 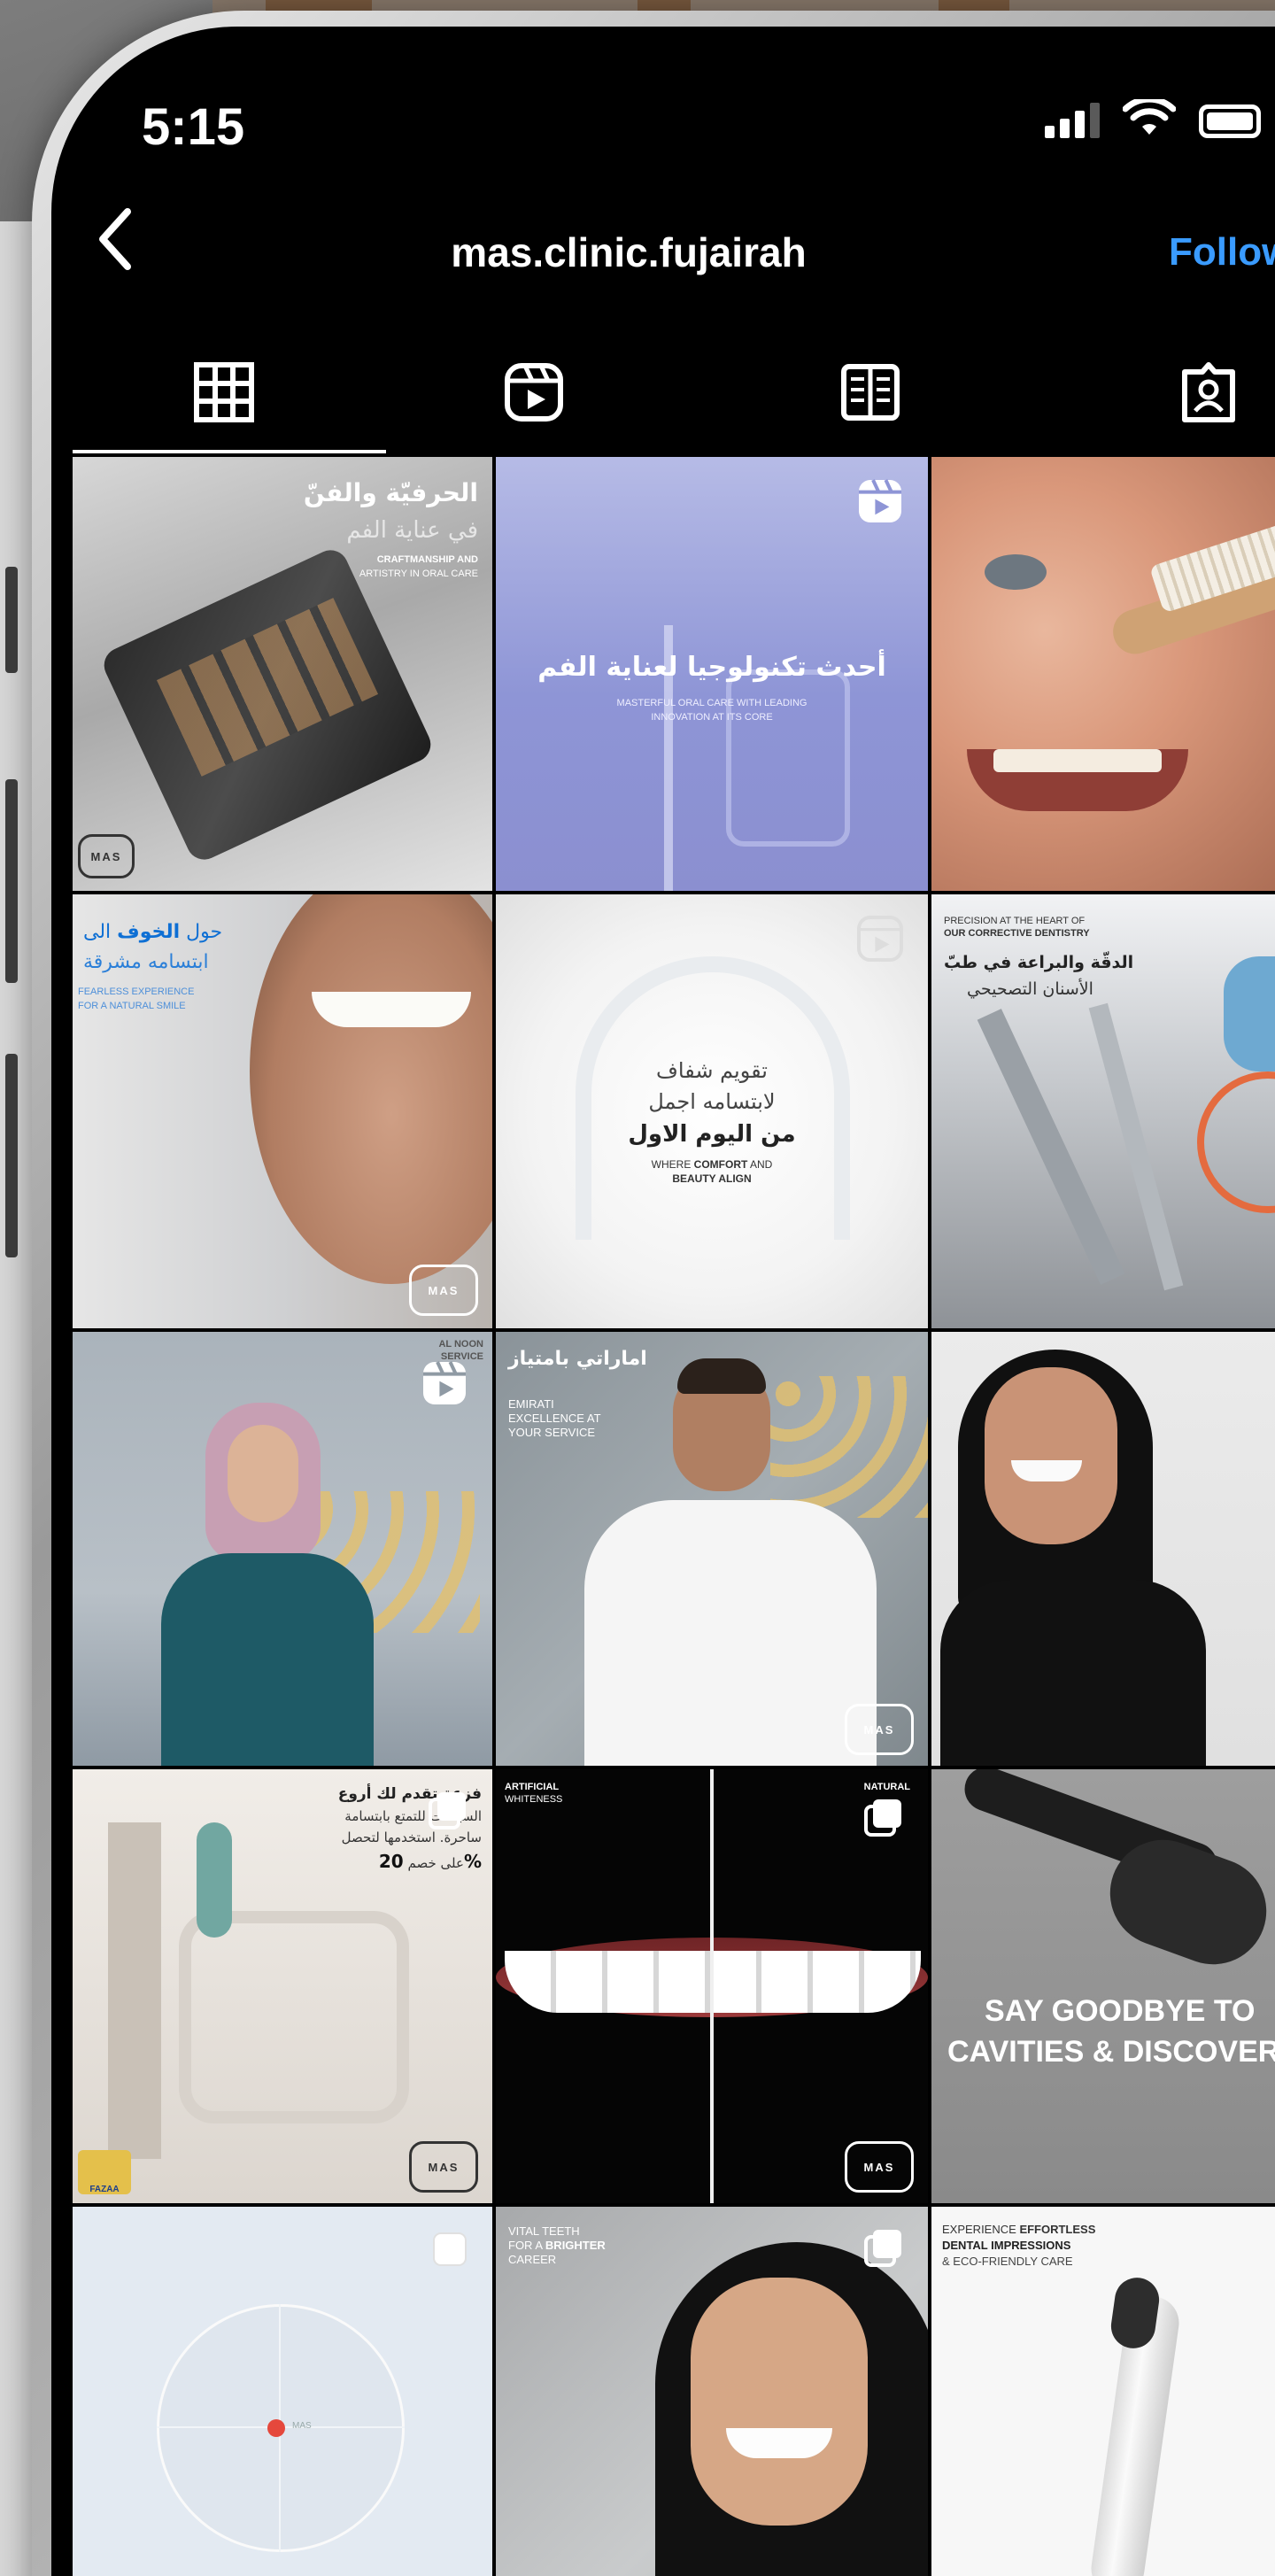 I want to click on post-title: أحدث تكنولوجيا لعناية الفم, so click(x=711, y=667).